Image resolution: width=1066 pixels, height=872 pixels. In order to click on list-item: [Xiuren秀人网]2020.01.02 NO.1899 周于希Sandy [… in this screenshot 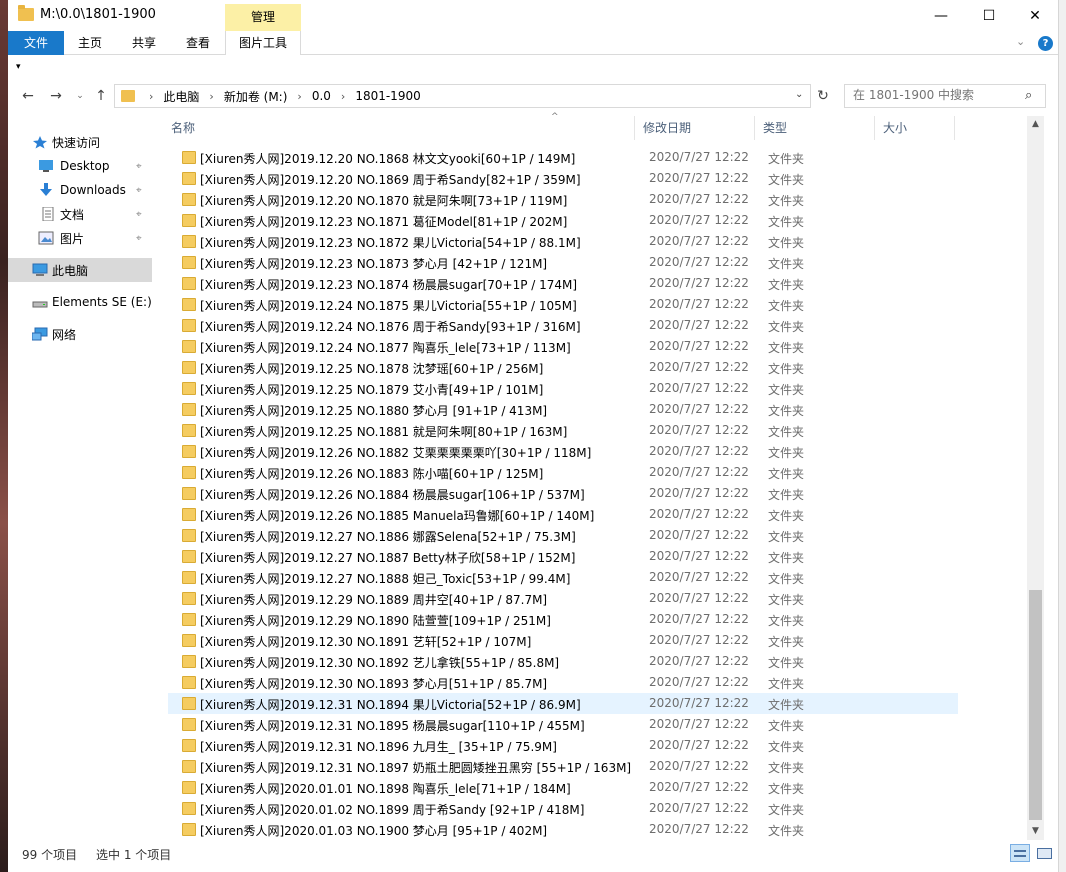, I will do `click(563, 808)`.